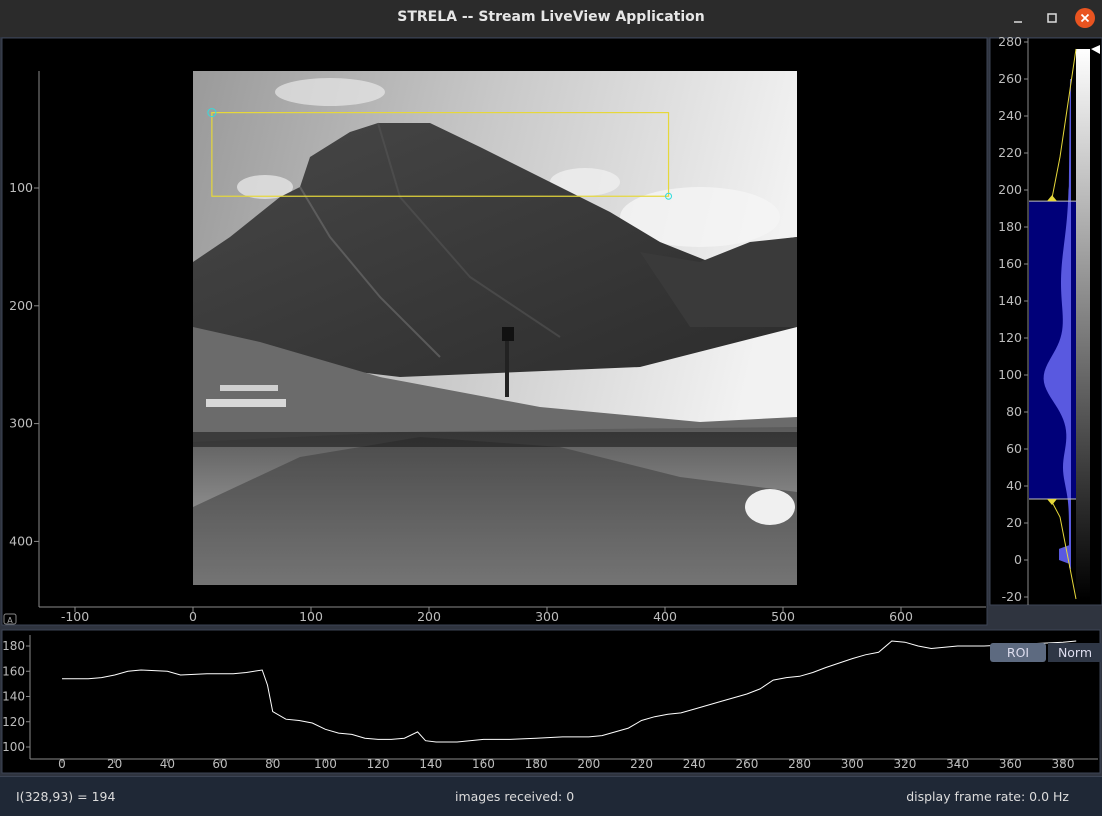 This screenshot has width=1102, height=816. What do you see at coordinates (1018, 18) in the screenshot?
I see `minimize-button` at bounding box center [1018, 18].